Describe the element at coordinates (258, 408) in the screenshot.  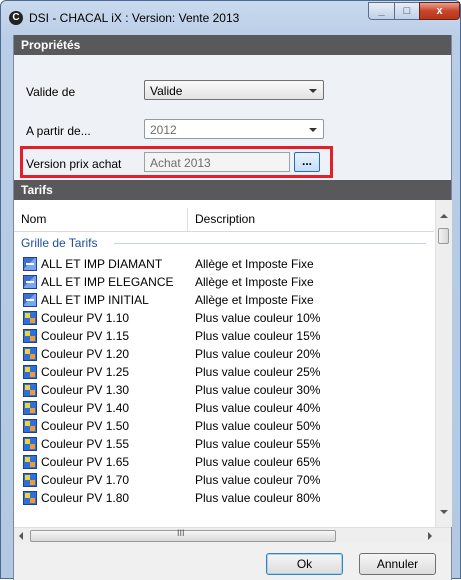
I see `row-description: Plus value couleur 40%` at that location.